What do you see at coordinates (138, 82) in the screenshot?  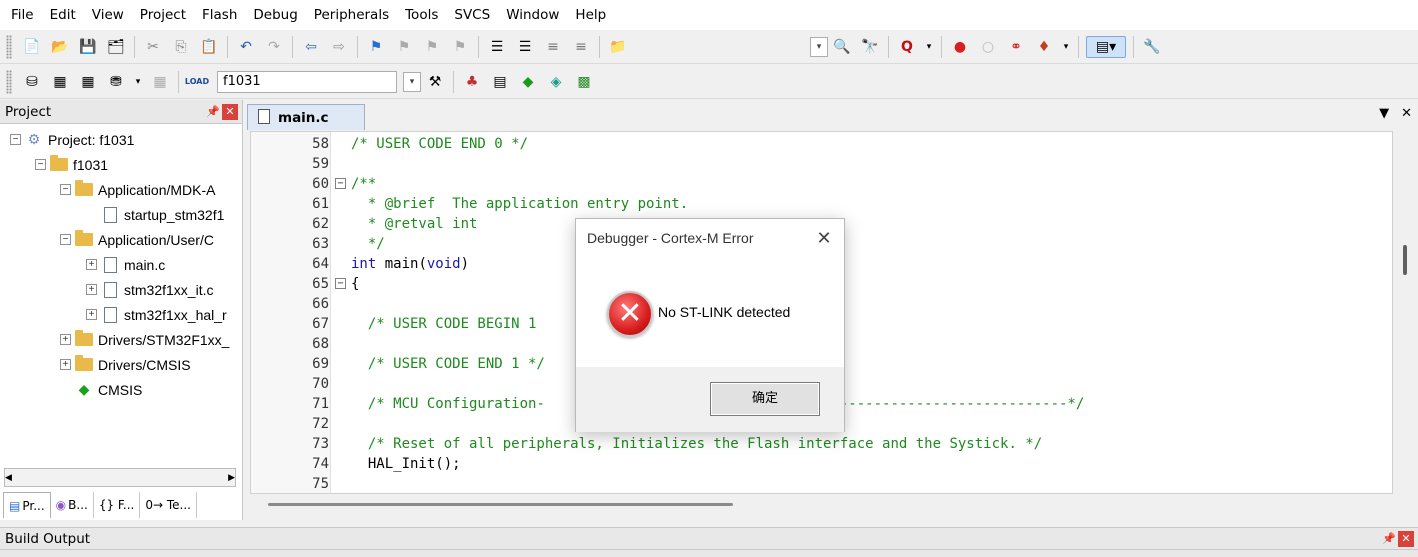 I see `batch-dropdown-icon: ▾` at bounding box center [138, 82].